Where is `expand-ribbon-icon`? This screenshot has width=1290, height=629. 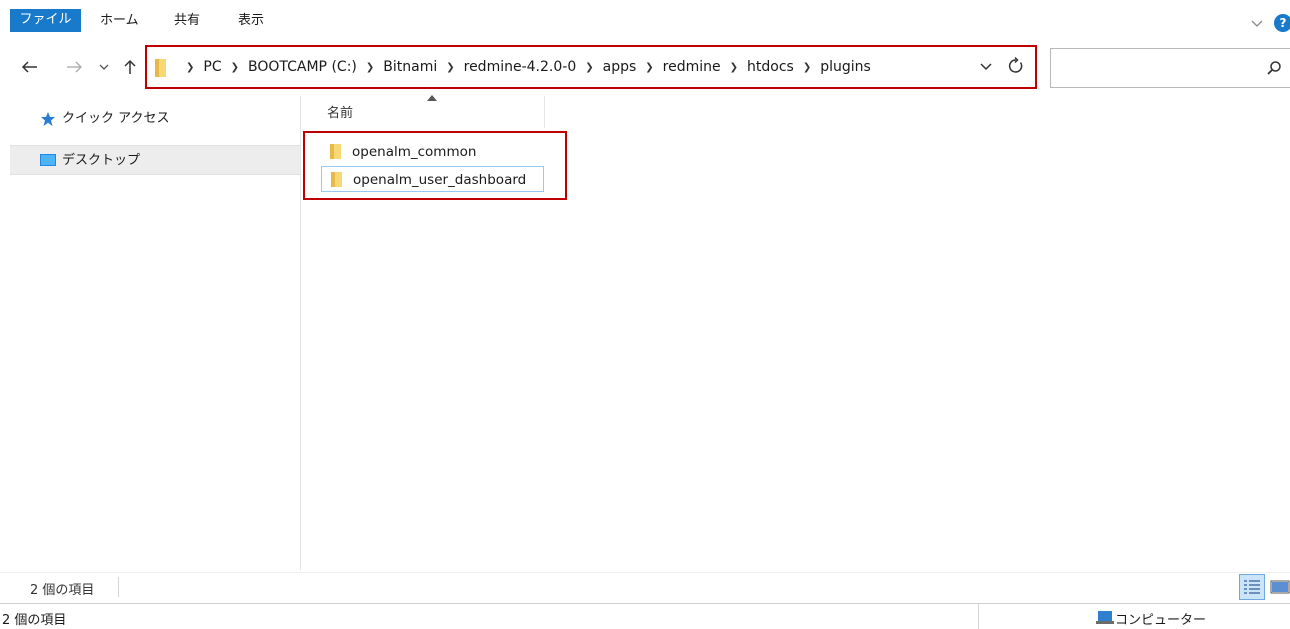 expand-ribbon-icon is located at coordinates (1257, 23).